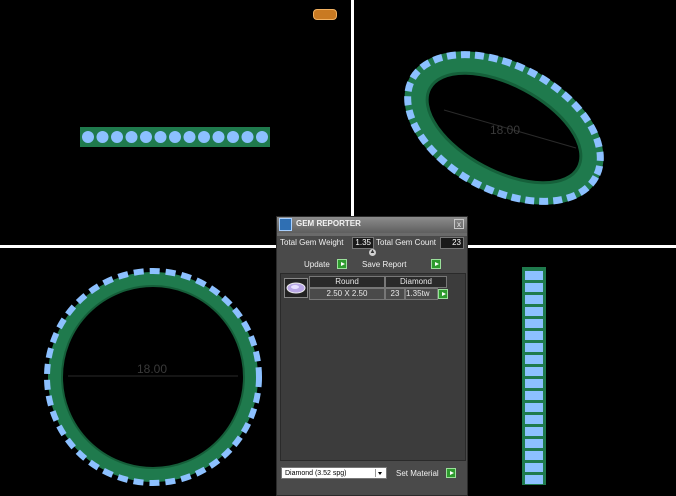 The height and width of the screenshot is (496, 676). I want to click on panel-title-bar: GEM REPORTER x, so click(372, 225).